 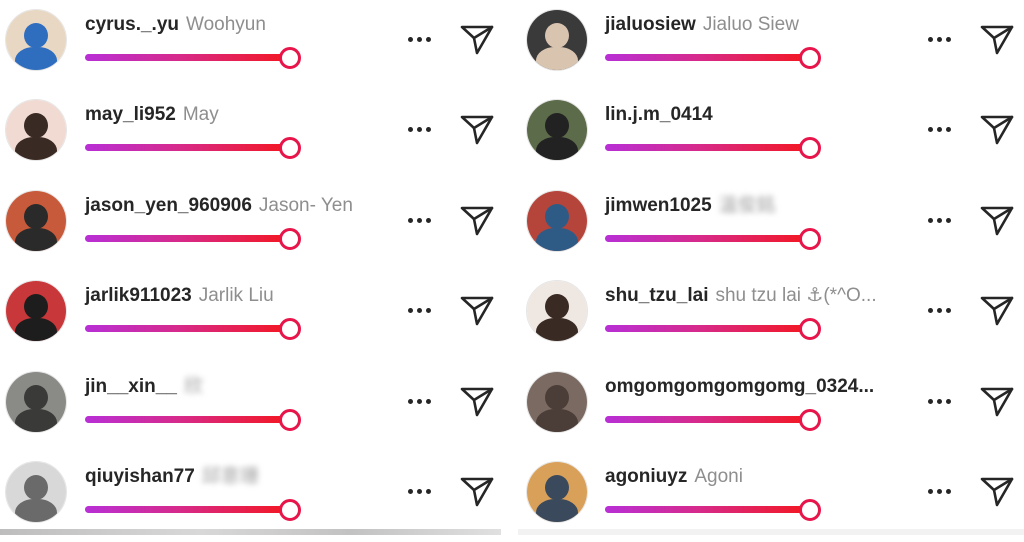 I want to click on paper-plane-send-icon, so click(x=997, y=40).